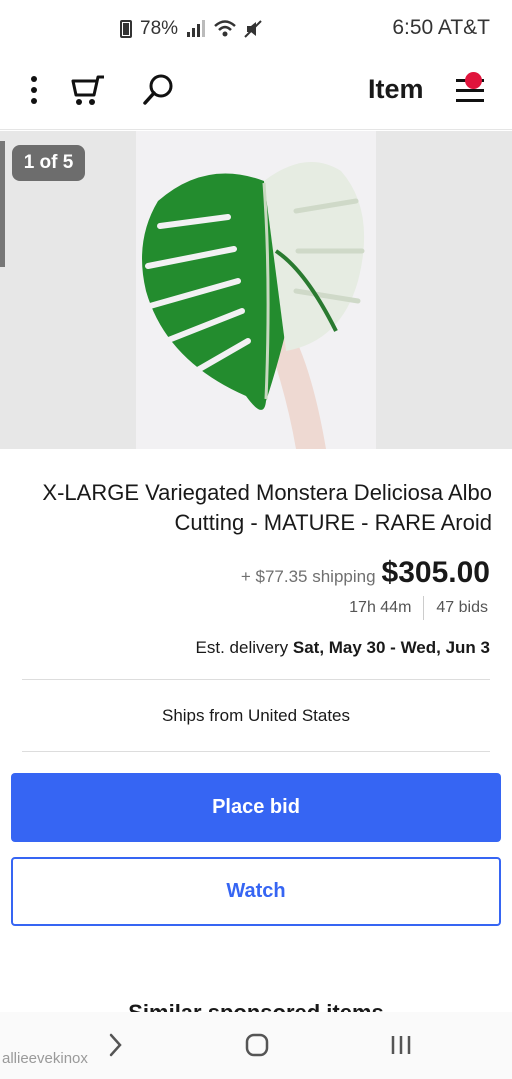  I want to click on search-icon, so click(158, 90).